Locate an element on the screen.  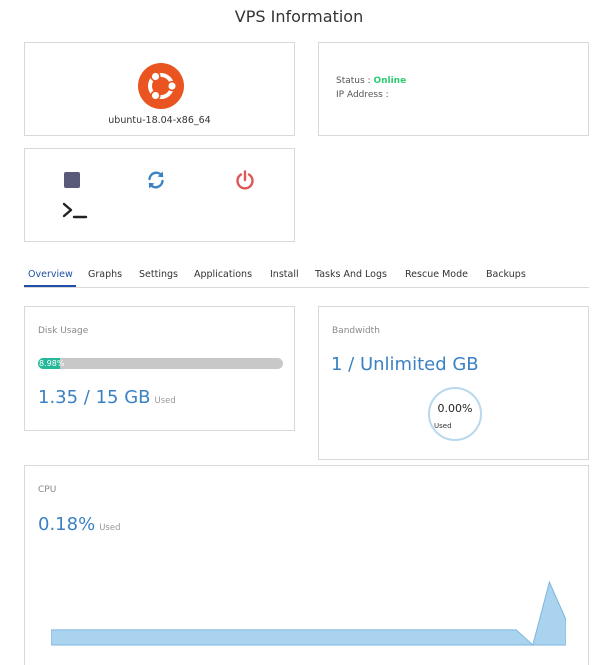
status-row: Status : Online is located at coordinates (371, 81).